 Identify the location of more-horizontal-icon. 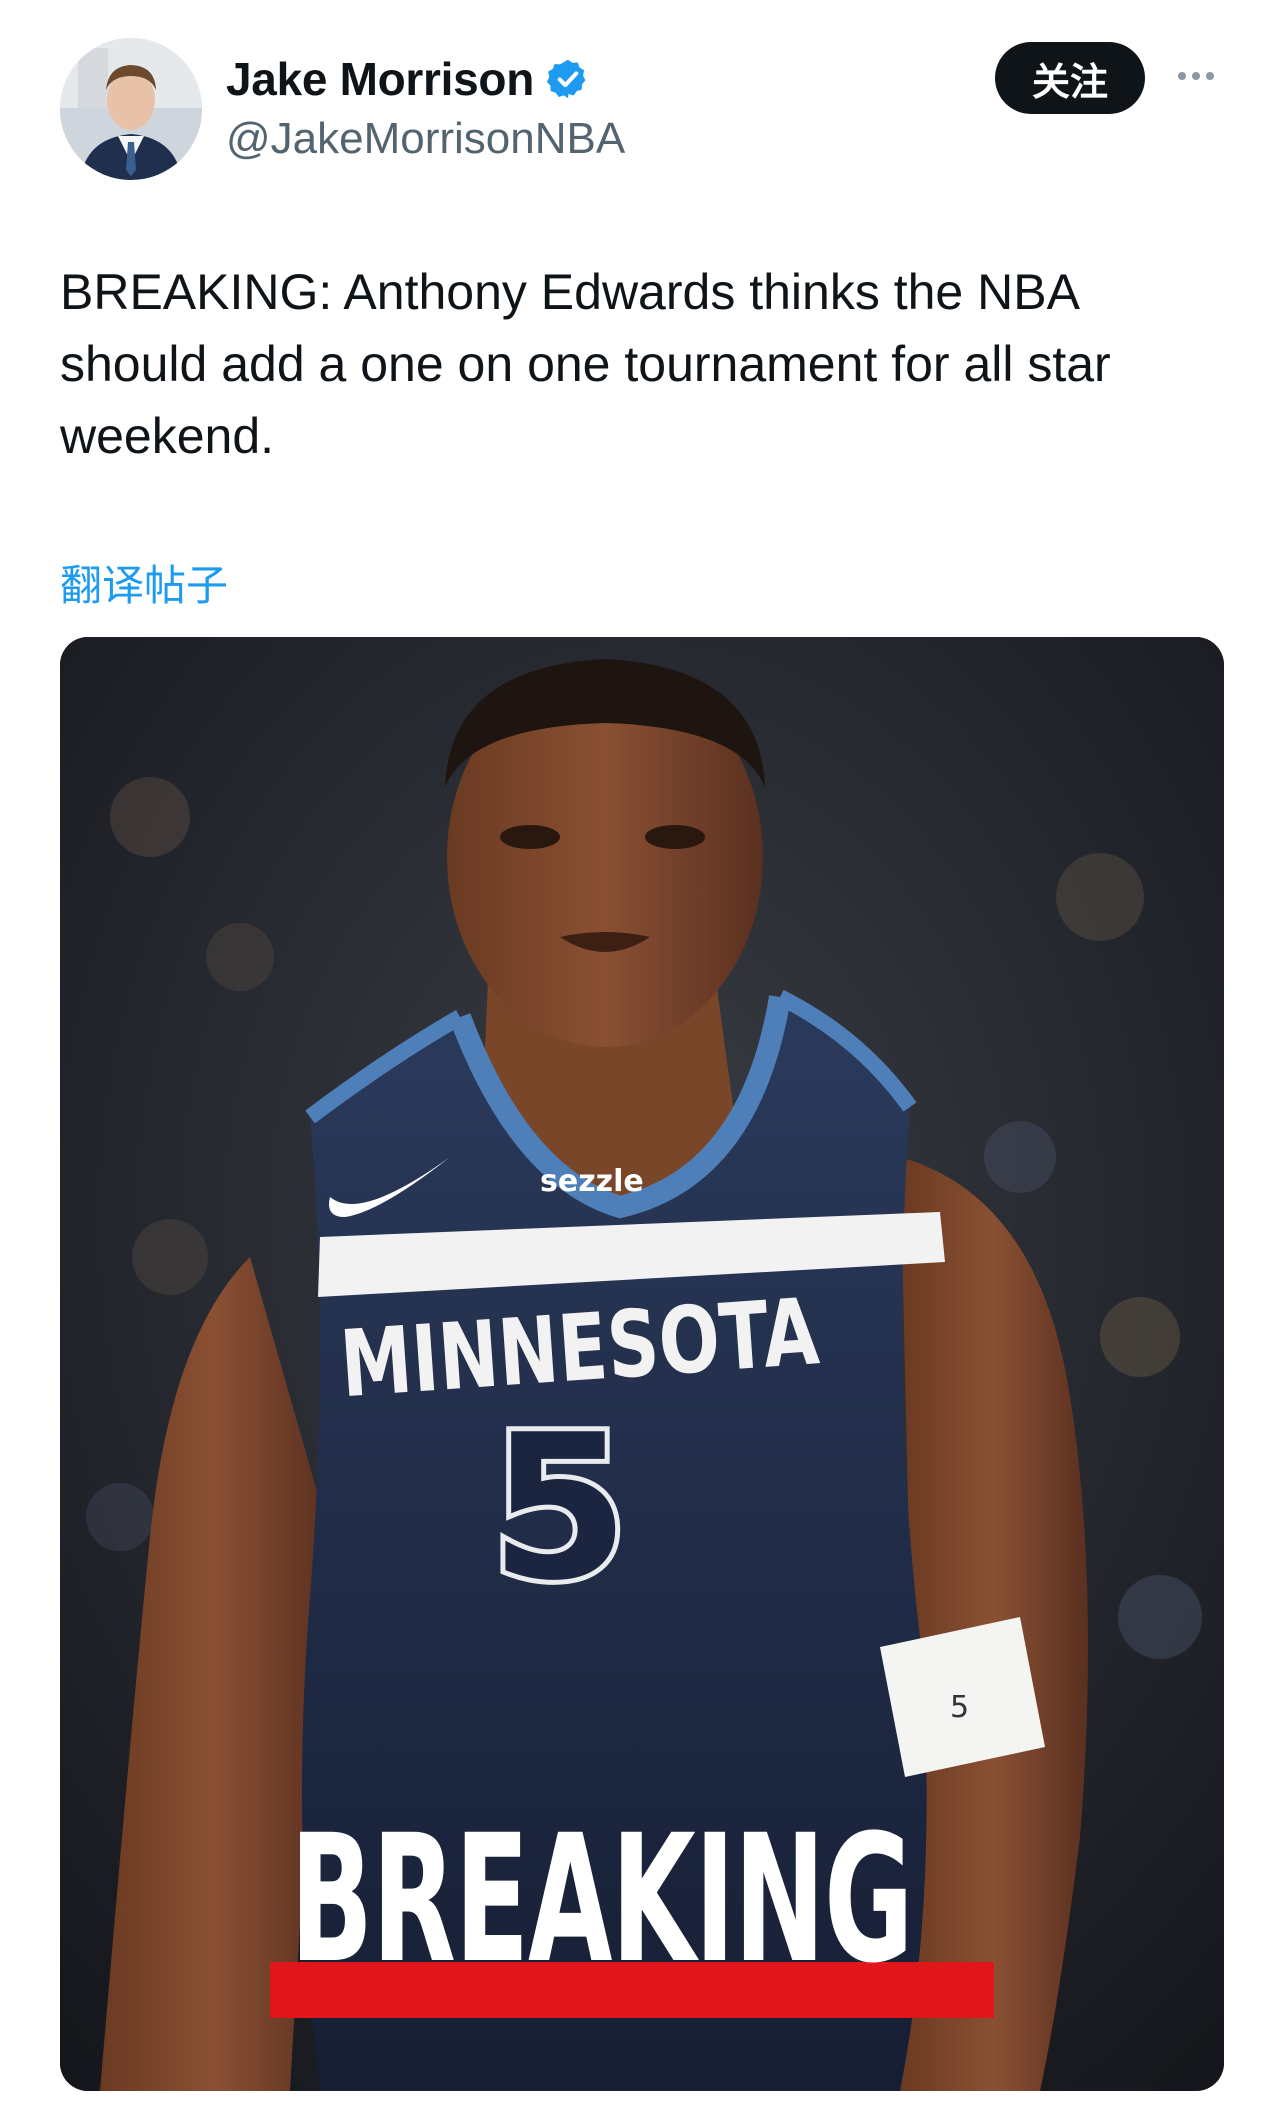
(1196, 76).